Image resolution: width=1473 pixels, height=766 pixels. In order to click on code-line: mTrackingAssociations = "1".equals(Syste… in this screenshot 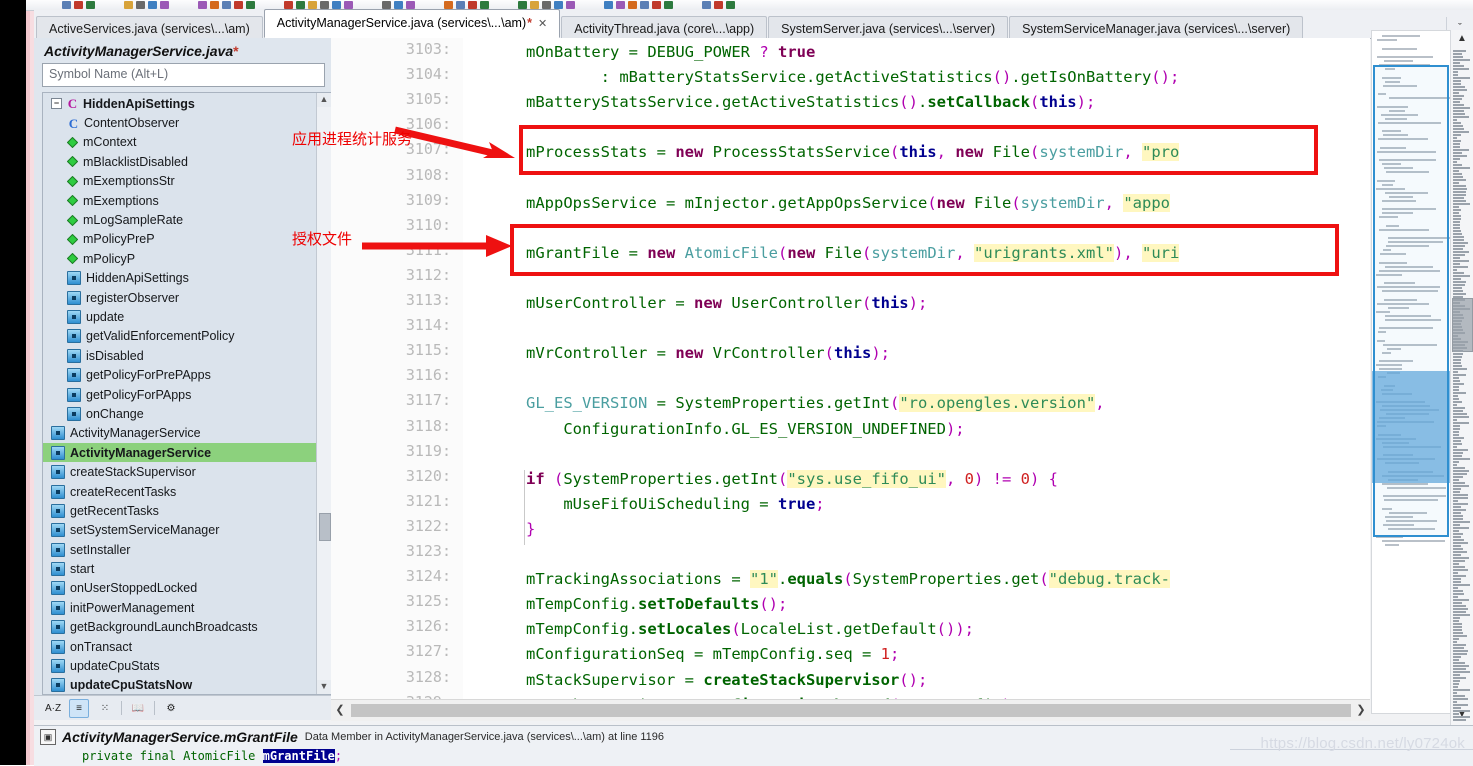, I will do `click(848, 579)`.